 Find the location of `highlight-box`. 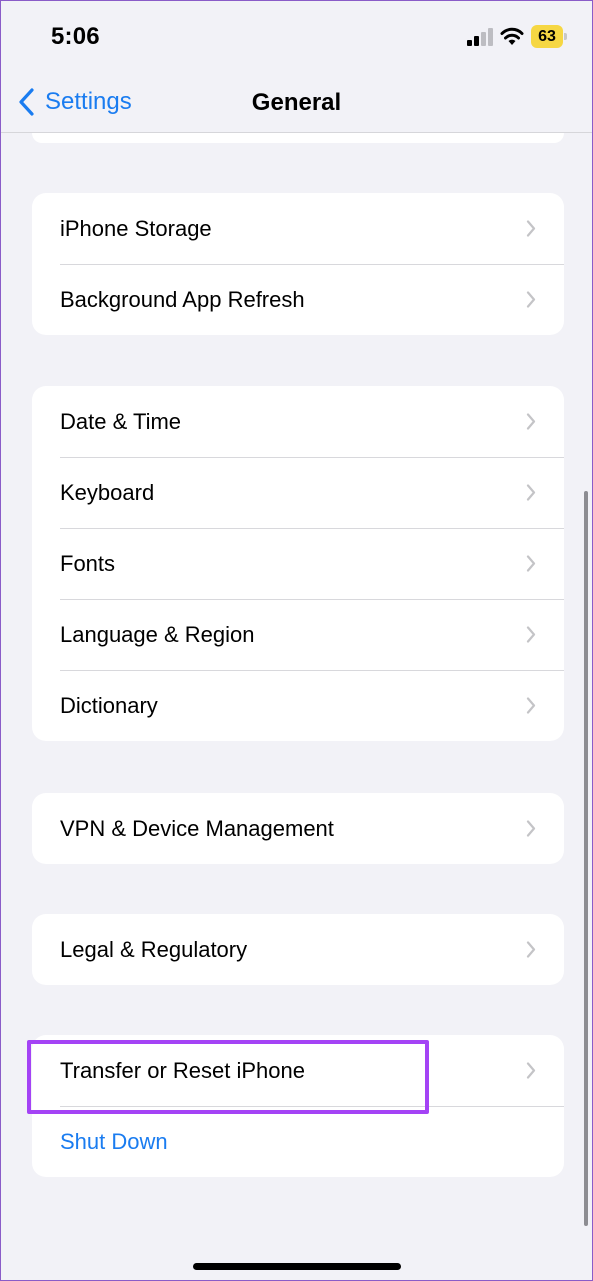

highlight-box is located at coordinates (228, 1077).